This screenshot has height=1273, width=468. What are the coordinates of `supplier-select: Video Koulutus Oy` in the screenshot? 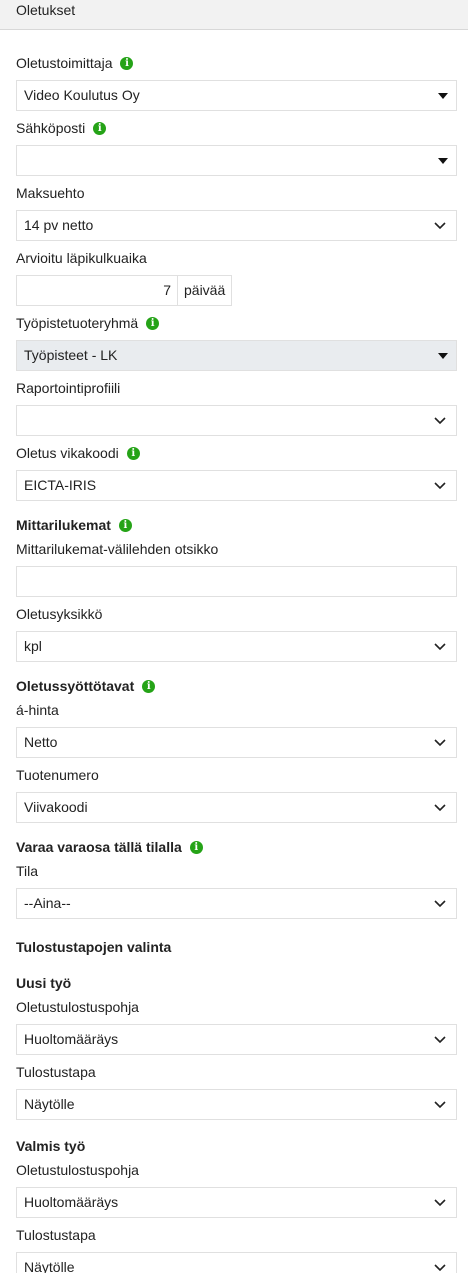 It's located at (236, 95).